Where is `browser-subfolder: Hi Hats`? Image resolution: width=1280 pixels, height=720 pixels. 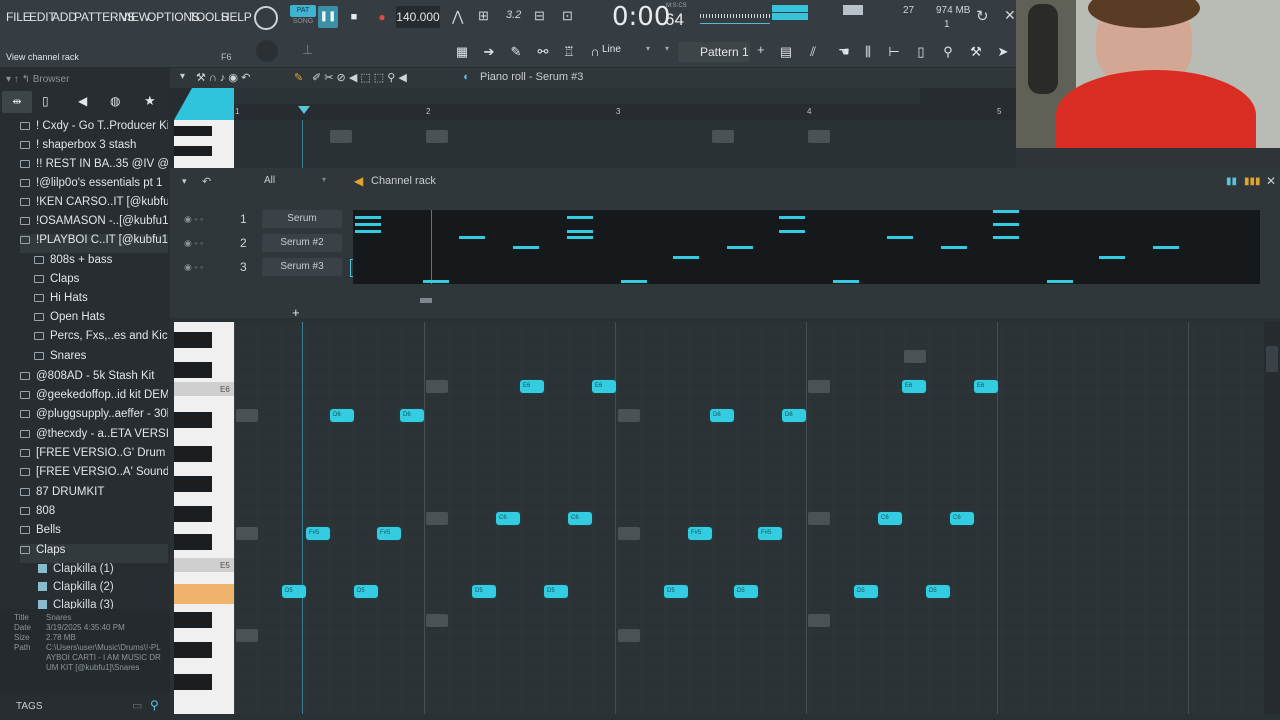
browser-subfolder: Hi Hats is located at coordinates (101, 301).